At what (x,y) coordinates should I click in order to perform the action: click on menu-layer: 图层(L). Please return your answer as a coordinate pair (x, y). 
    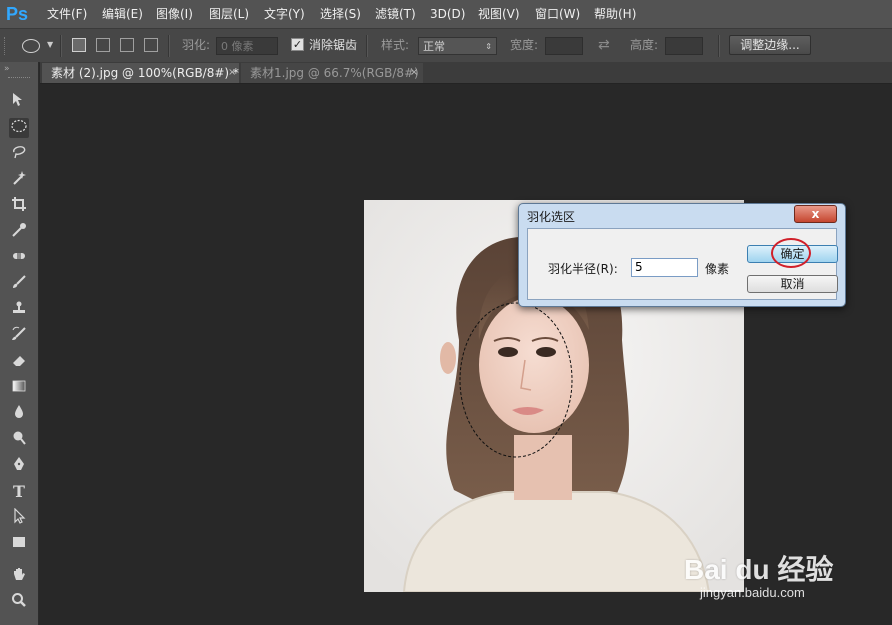
    Looking at the image, I should click on (229, 14).